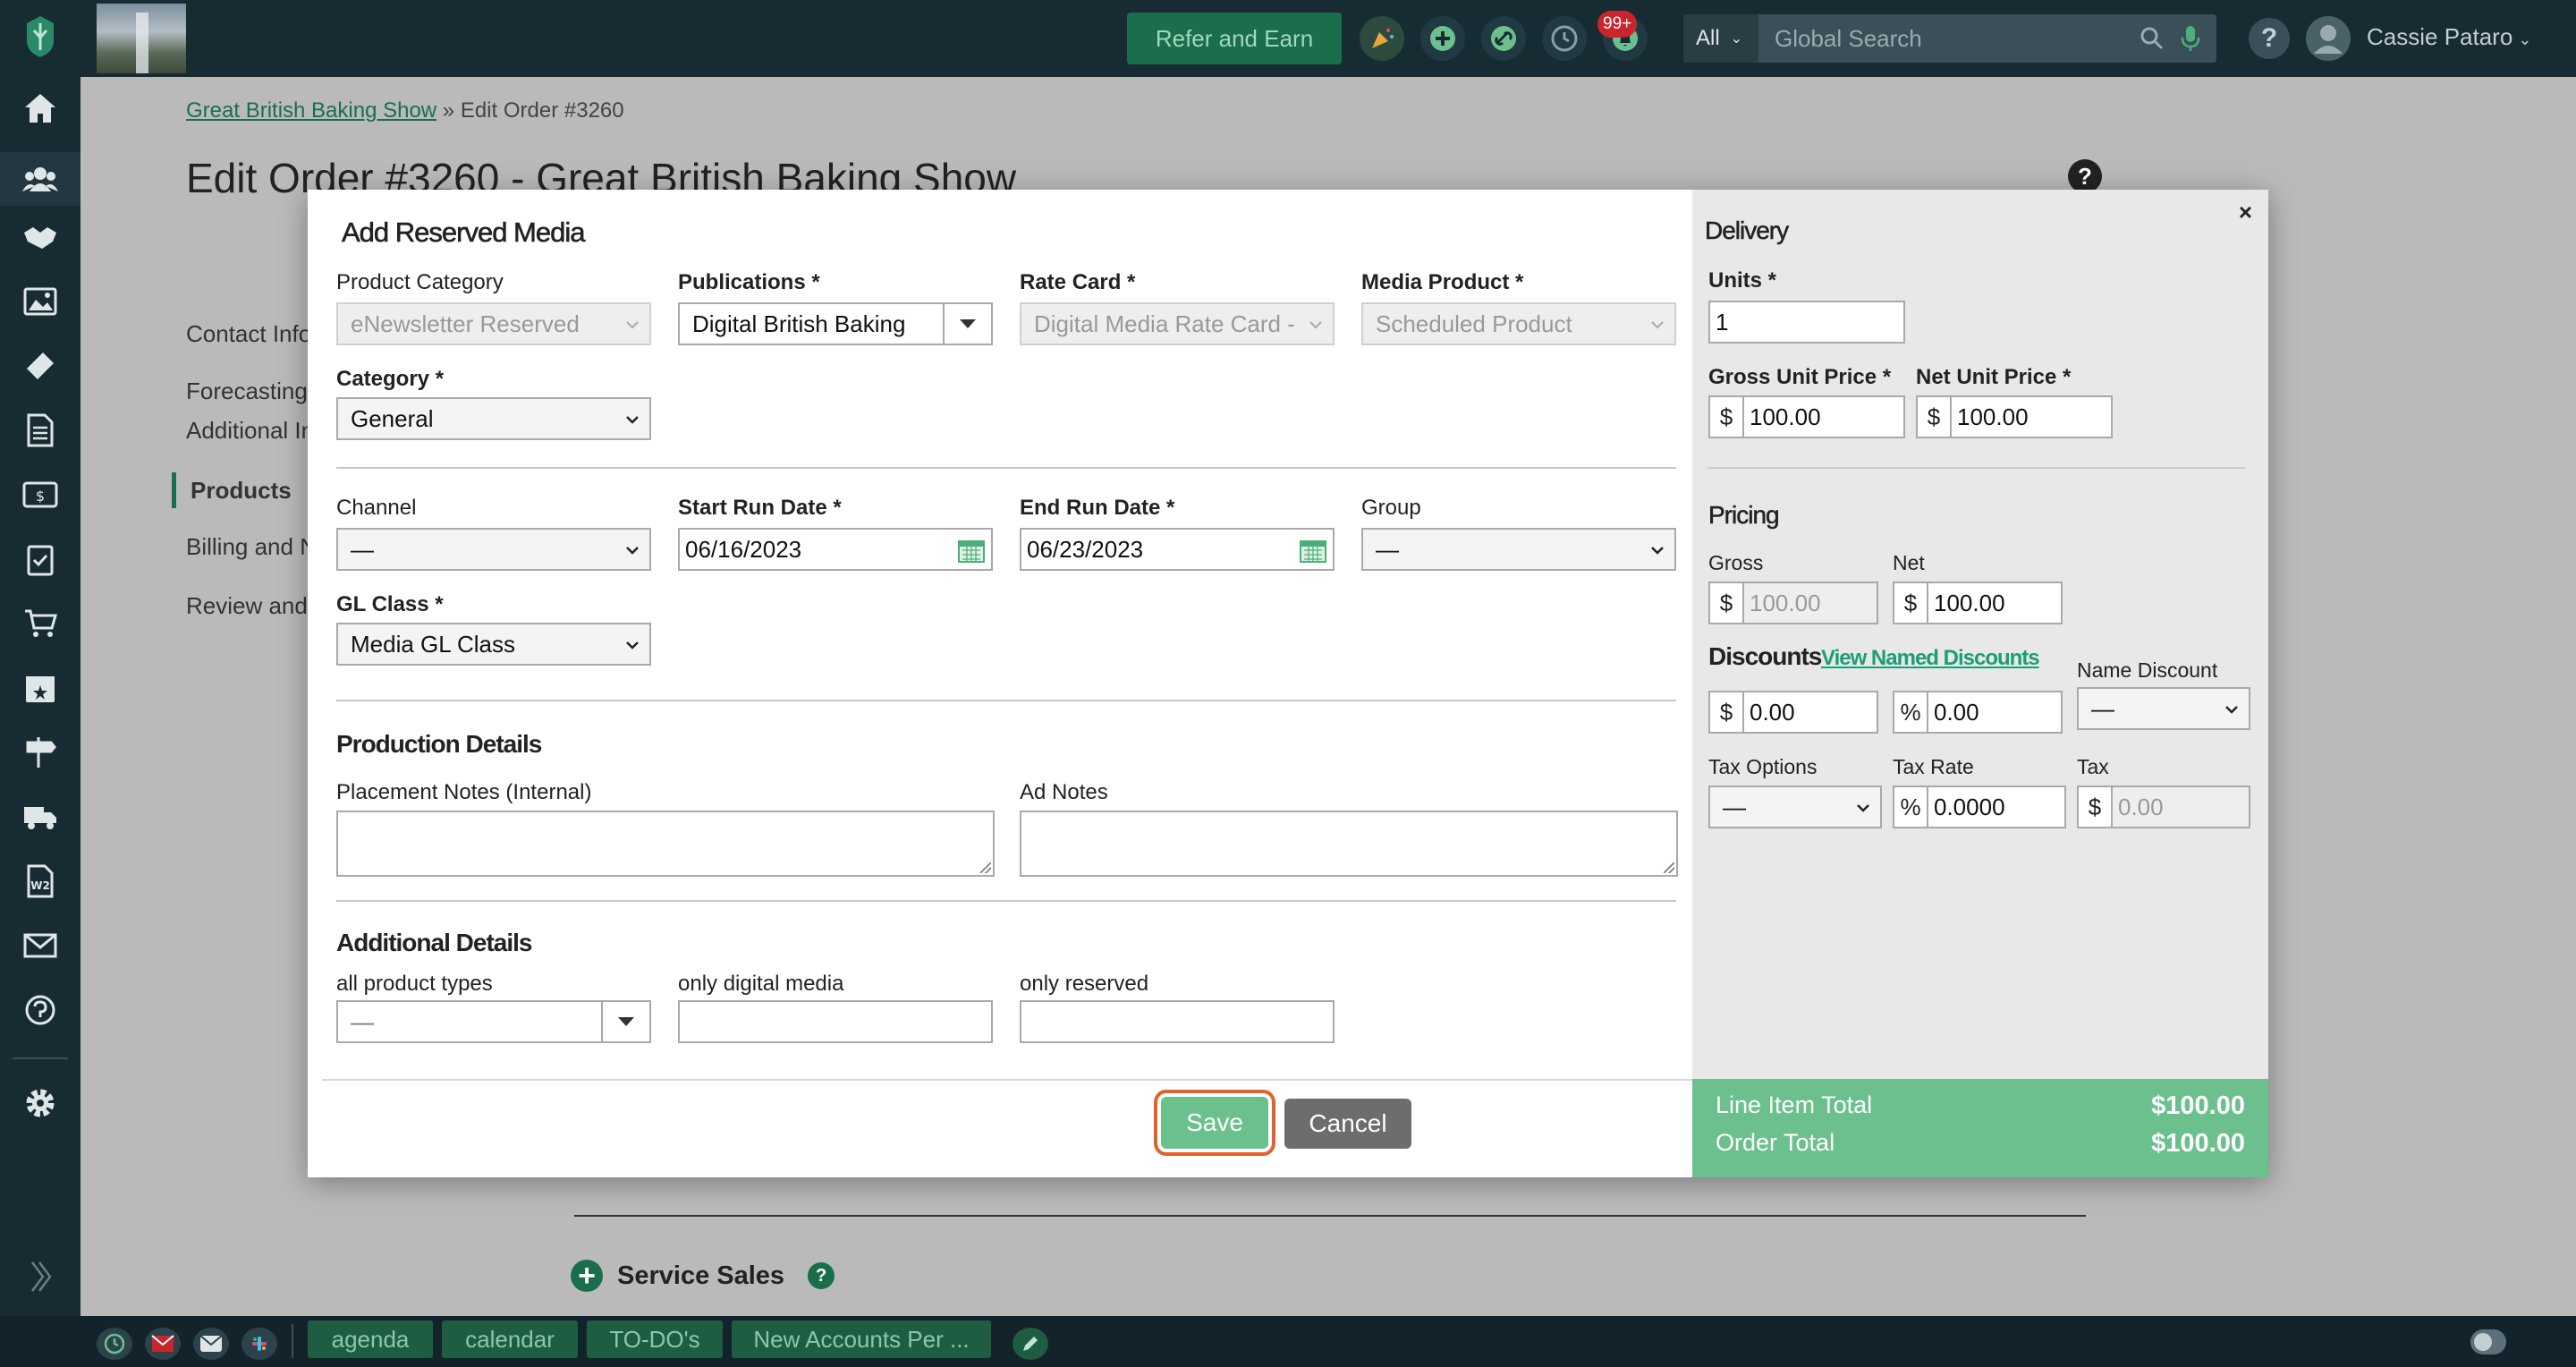 The image size is (2576, 1367). What do you see at coordinates (493, 644) in the screenshot?
I see `gl-class-select: Media GL Class` at bounding box center [493, 644].